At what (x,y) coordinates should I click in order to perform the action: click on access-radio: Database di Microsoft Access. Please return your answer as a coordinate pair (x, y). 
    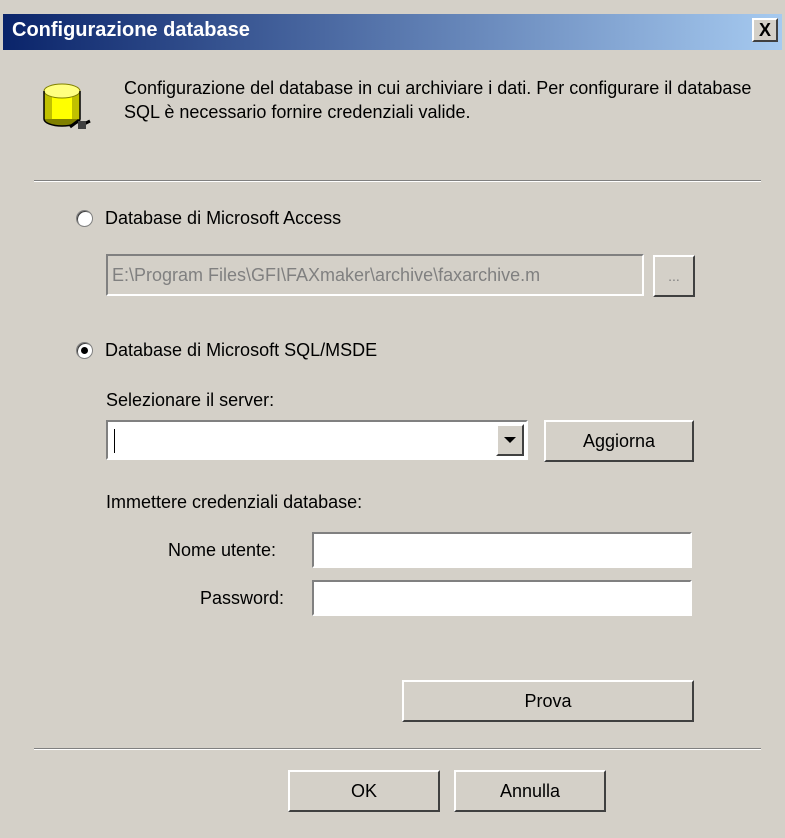
    Looking at the image, I should click on (208, 218).